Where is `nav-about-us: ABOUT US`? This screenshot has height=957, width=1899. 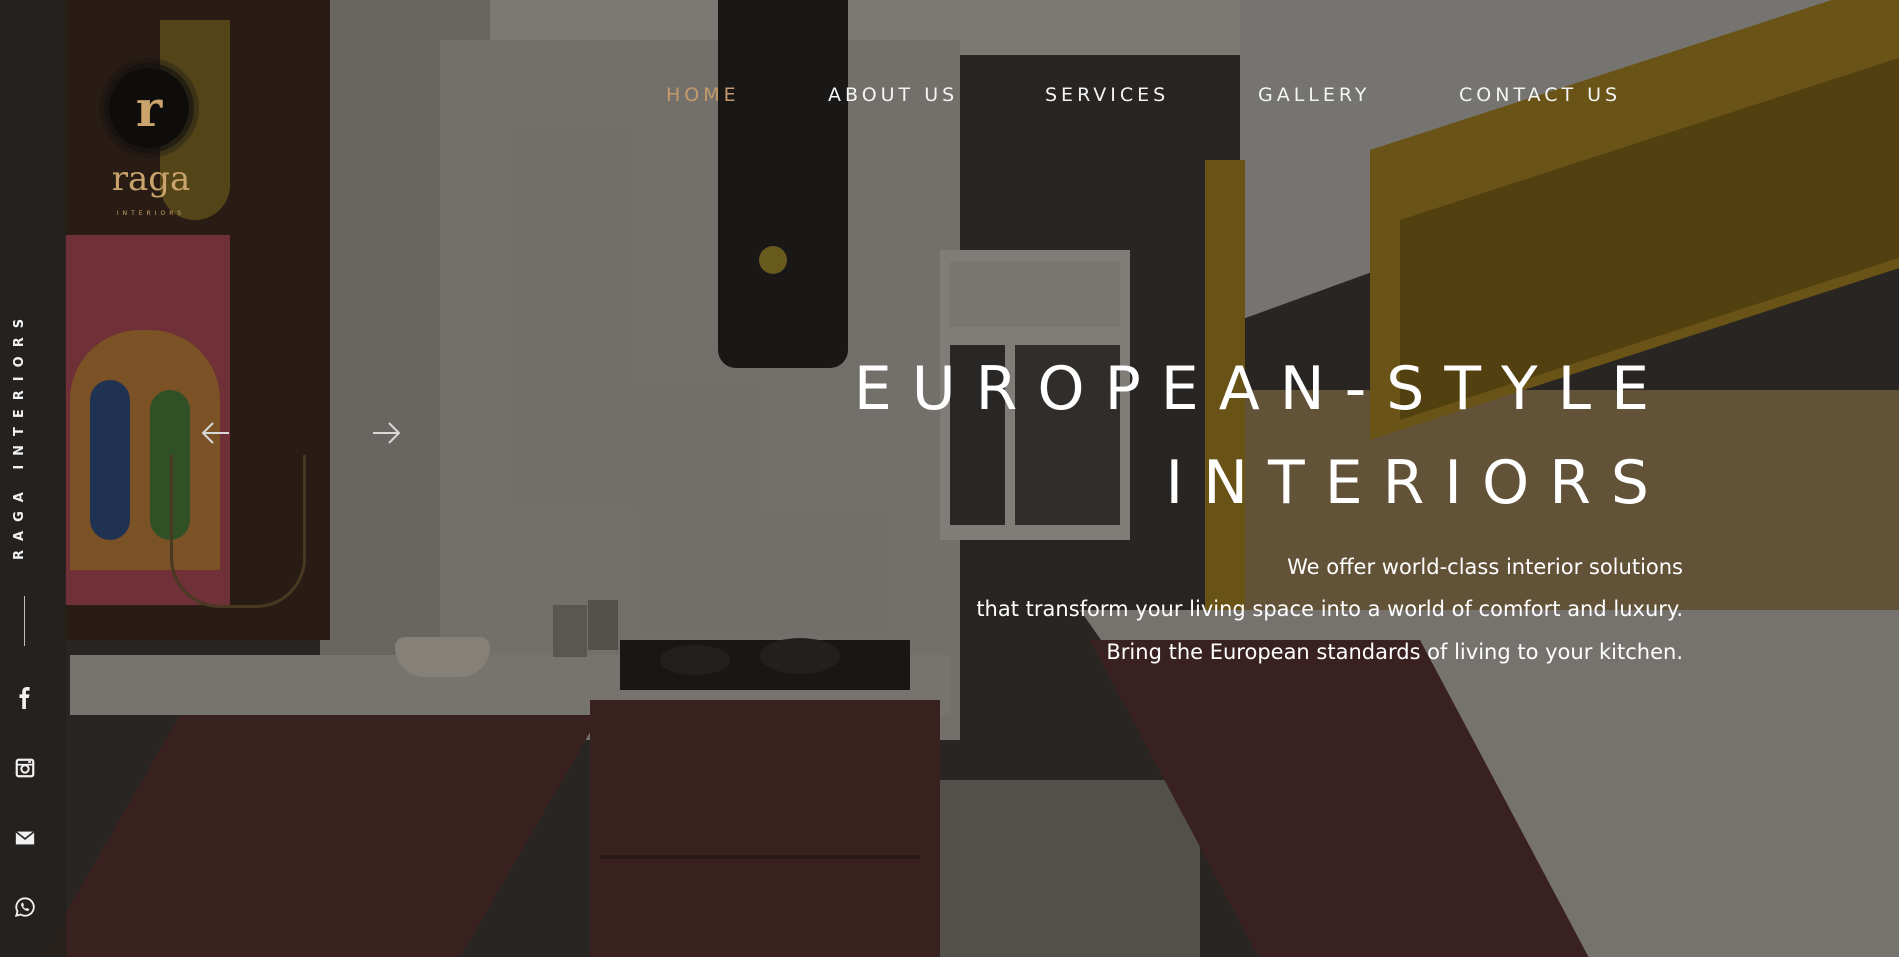 nav-about-us: ABOUT US is located at coordinates (893, 95).